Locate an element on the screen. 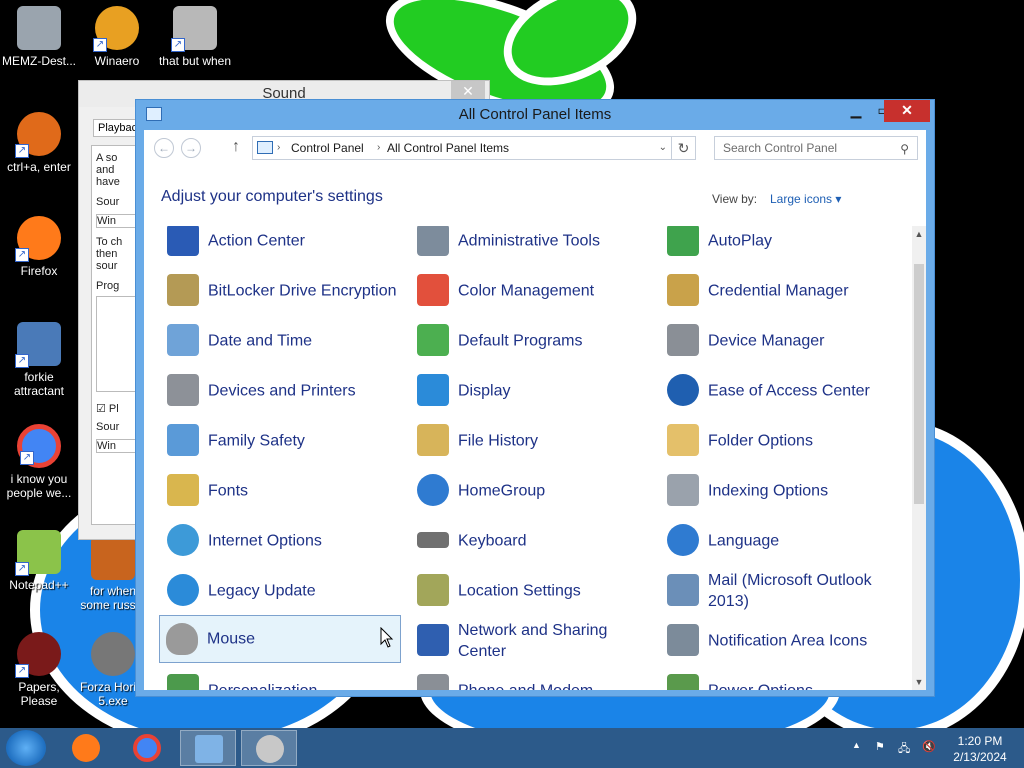  breadcrumb-all-items: All Control Panel Items is located at coordinates (448, 148).